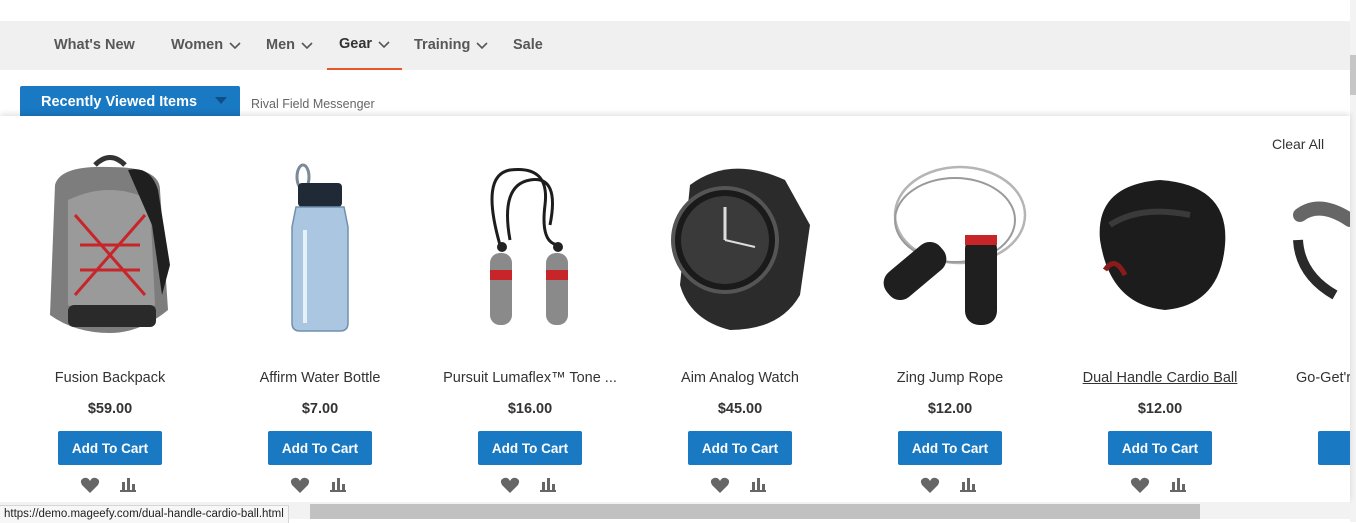  Describe the element at coordinates (110, 409) in the screenshot. I see `product-price: $59.00` at that location.